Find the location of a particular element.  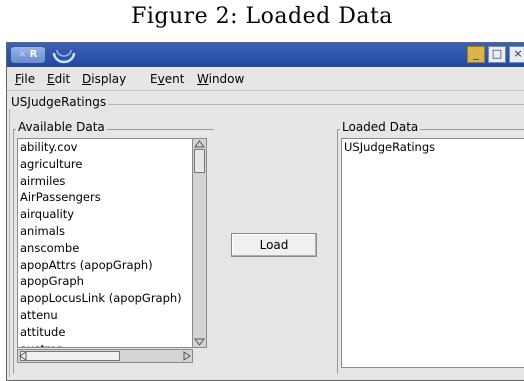

dataset-group-label: USJudgeRatings is located at coordinates (59, 102).